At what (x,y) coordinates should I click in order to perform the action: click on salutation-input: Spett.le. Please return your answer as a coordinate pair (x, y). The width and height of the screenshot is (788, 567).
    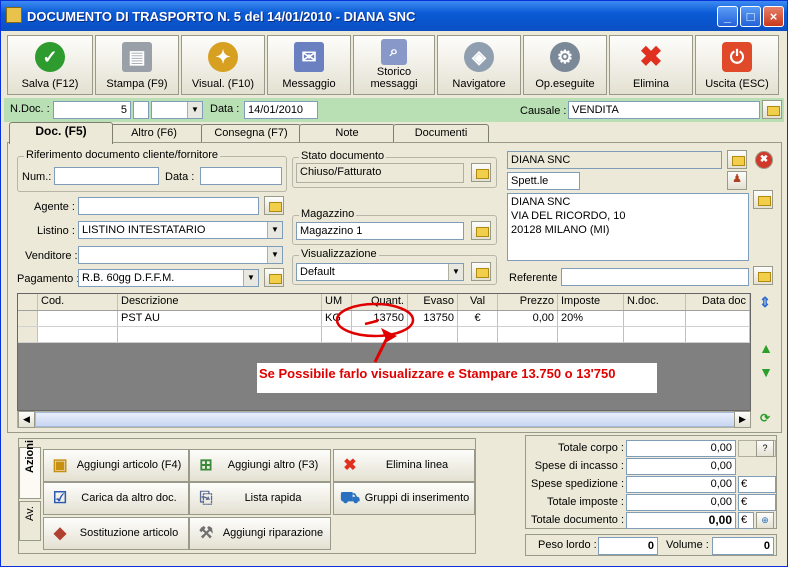
    Looking at the image, I should click on (543, 181).